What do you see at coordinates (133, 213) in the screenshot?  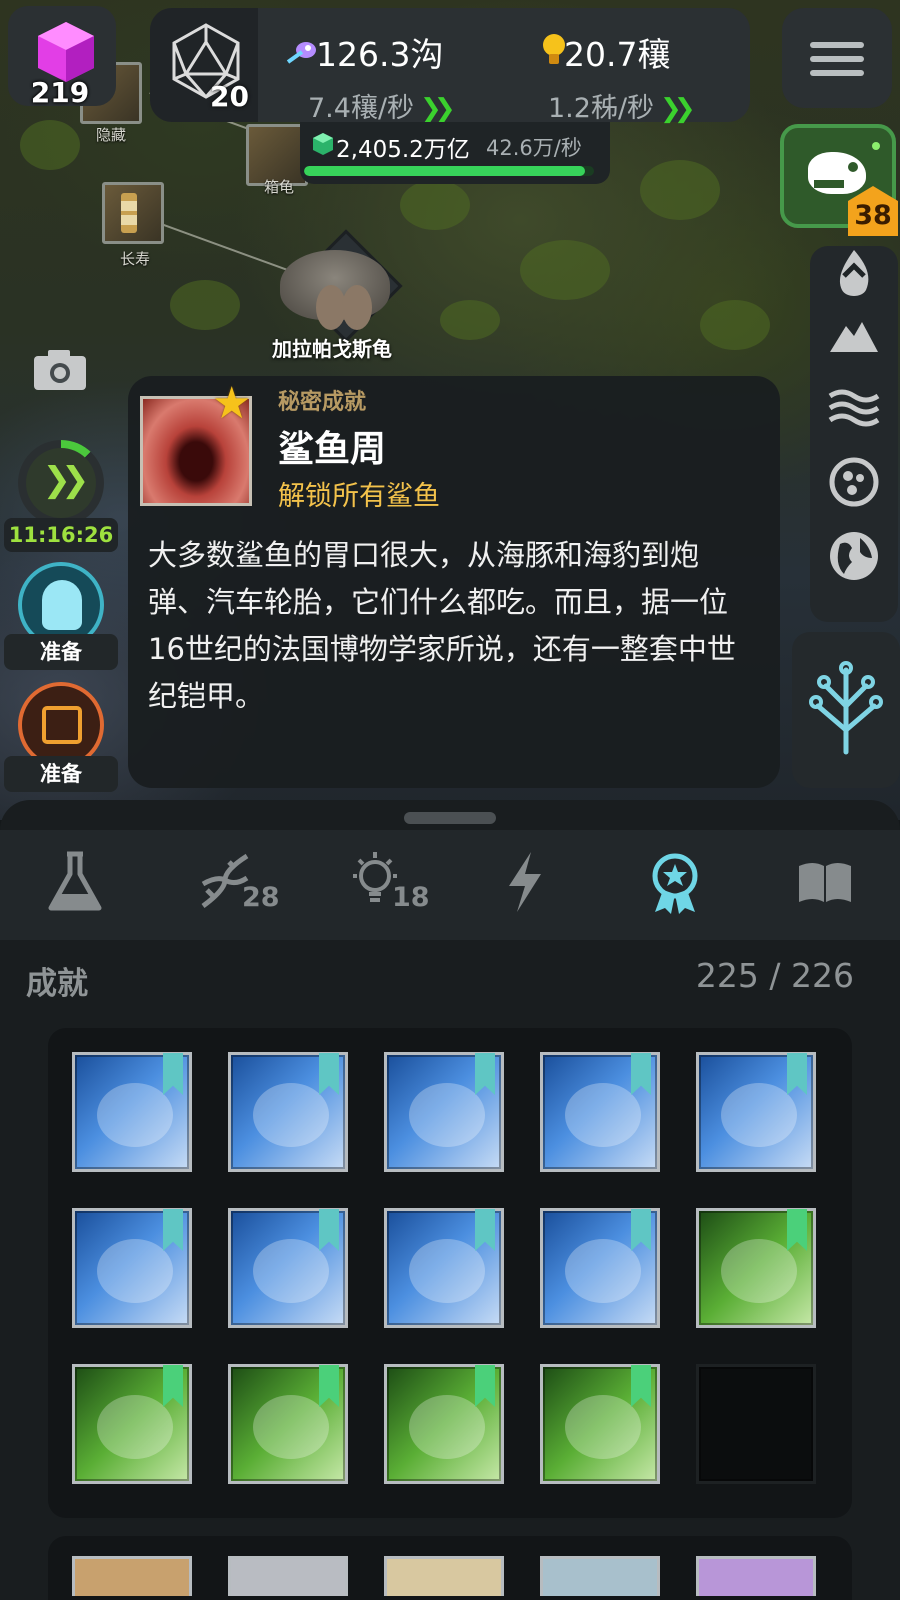 I see `hourglass-node` at bounding box center [133, 213].